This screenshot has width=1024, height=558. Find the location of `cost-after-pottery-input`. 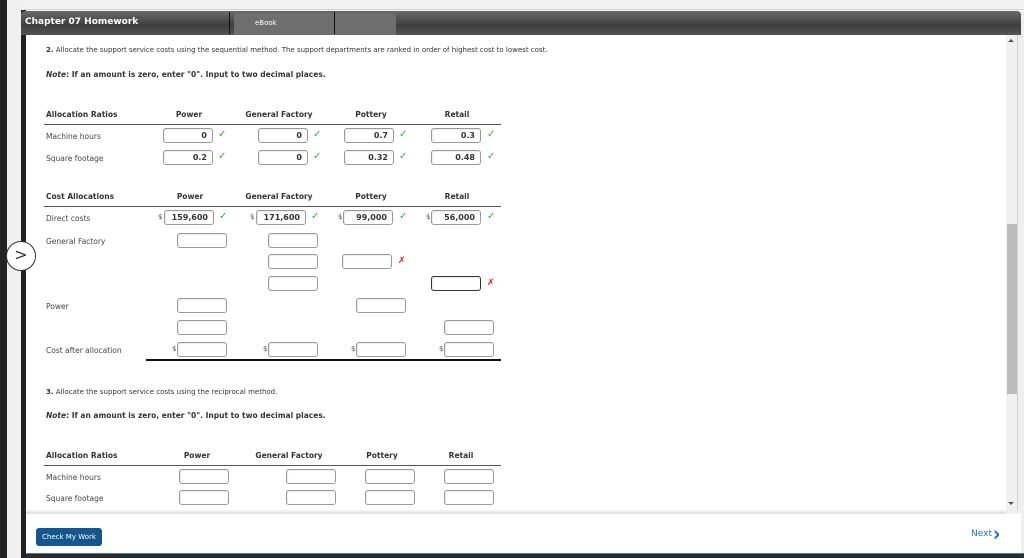

cost-after-pottery-input is located at coordinates (381, 349).